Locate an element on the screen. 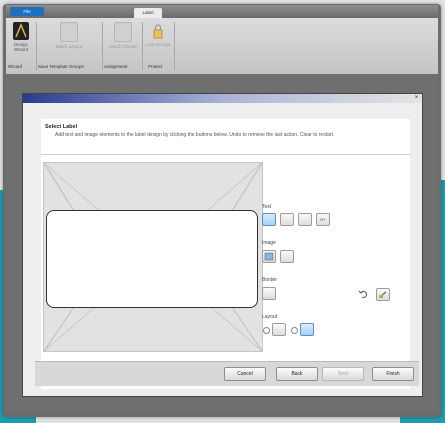 Image resolution: width=445 pixels, height=423 pixels. border-button is located at coordinates (269, 293).